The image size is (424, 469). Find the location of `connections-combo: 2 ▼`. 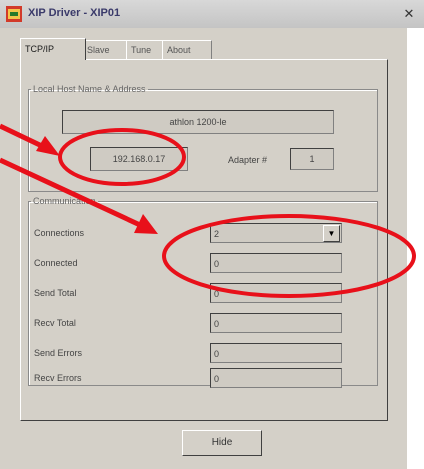

connections-combo: 2 ▼ is located at coordinates (276, 233).